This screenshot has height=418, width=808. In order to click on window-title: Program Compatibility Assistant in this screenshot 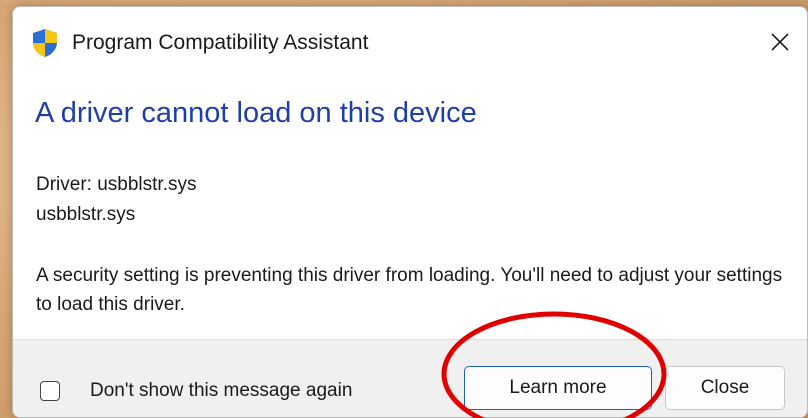, I will do `click(220, 42)`.